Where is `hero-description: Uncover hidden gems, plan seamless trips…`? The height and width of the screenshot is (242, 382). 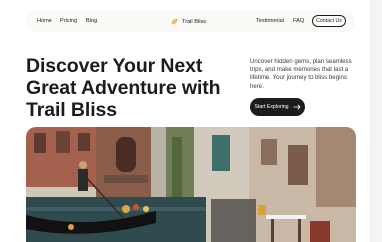 hero-description: Uncover hidden gems, plan seamless trips… is located at coordinates (301, 74).